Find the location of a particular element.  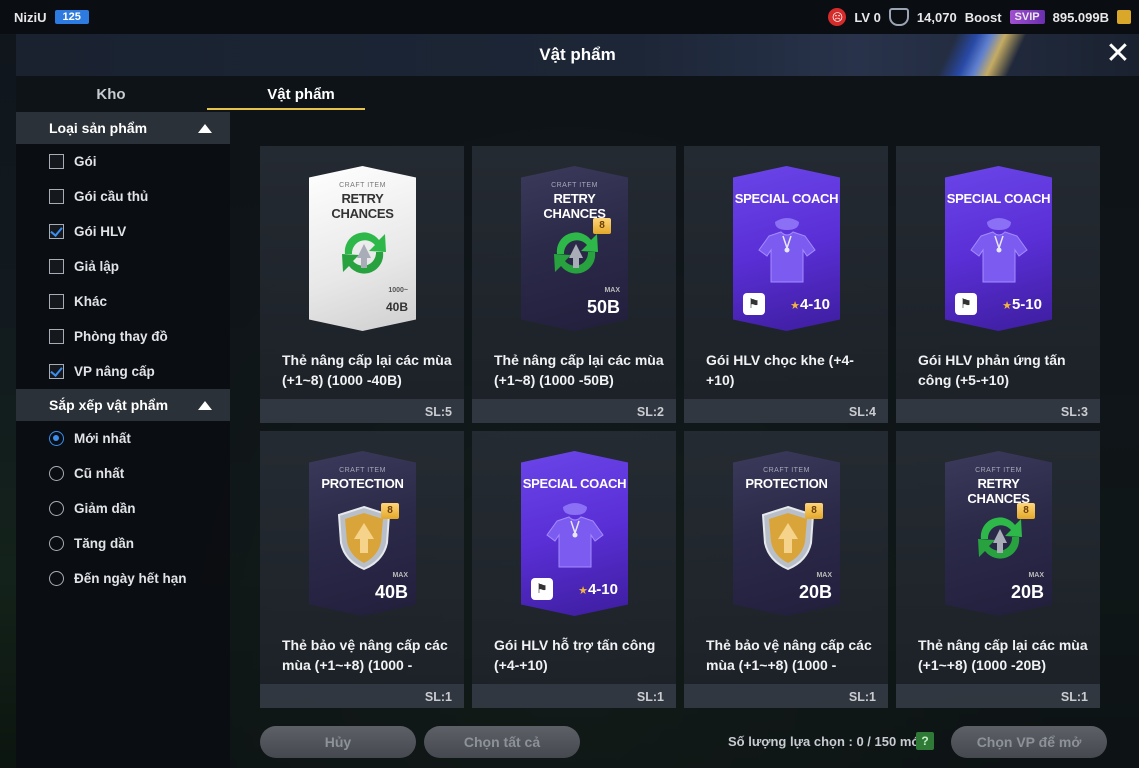

open-selected-button: Chọn VP để mở is located at coordinates (1029, 742).